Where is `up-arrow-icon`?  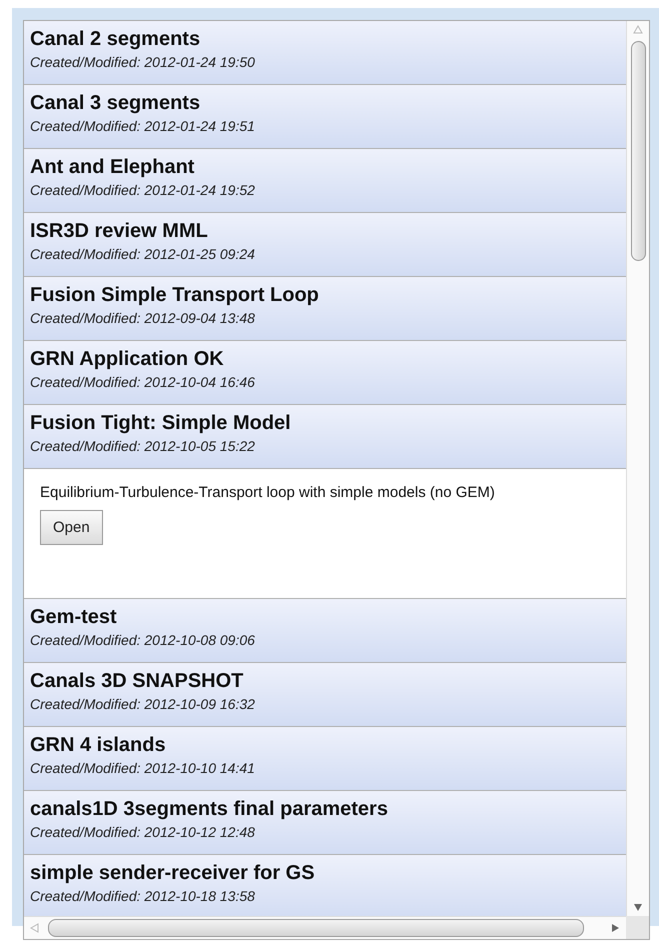 up-arrow-icon is located at coordinates (638, 30).